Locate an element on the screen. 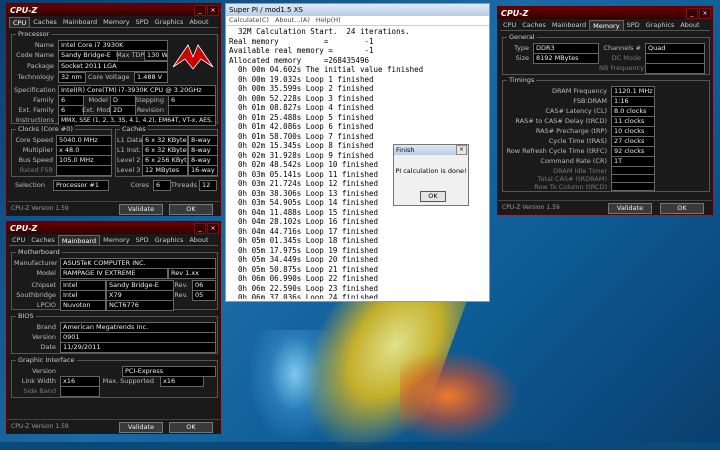 The height and width of the screenshot is (450, 720). l1i-label: L1 Inst. is located at coordinates (129, 150).